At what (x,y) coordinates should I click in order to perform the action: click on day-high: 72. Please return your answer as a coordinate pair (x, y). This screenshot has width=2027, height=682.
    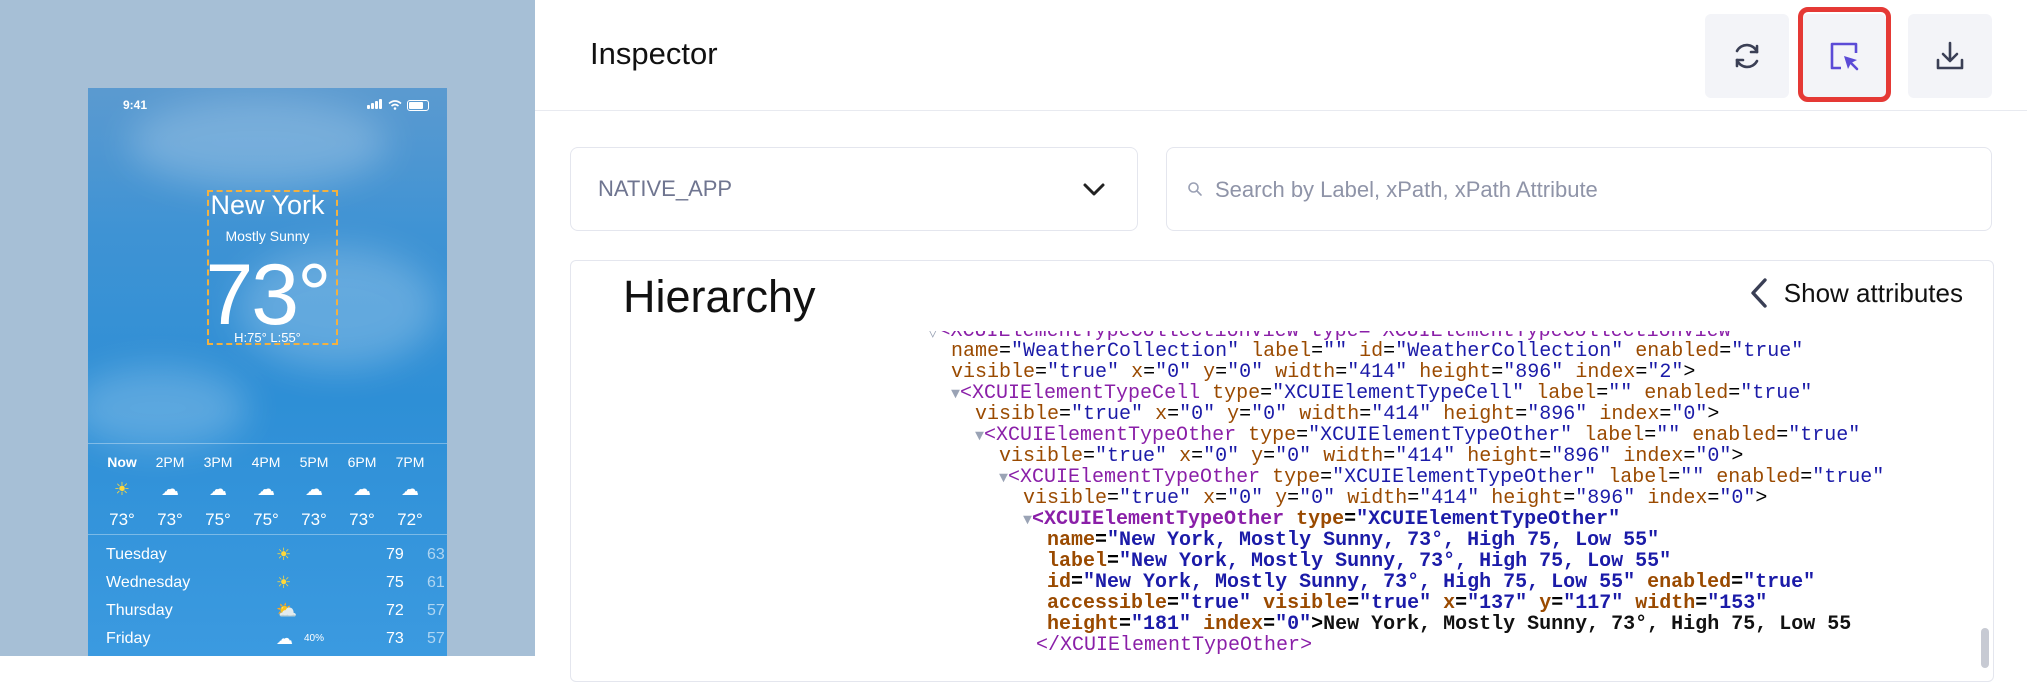
    Looking at the image, I should click on (395, 610).